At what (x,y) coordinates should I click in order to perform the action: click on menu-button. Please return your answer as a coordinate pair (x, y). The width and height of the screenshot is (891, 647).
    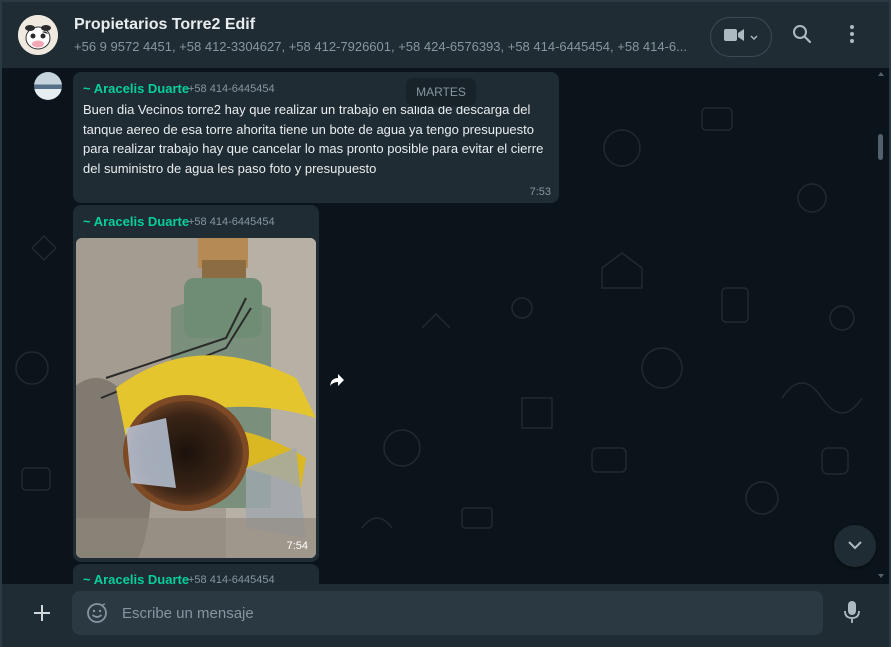
    Looking at the image, I should click on (852, 36).